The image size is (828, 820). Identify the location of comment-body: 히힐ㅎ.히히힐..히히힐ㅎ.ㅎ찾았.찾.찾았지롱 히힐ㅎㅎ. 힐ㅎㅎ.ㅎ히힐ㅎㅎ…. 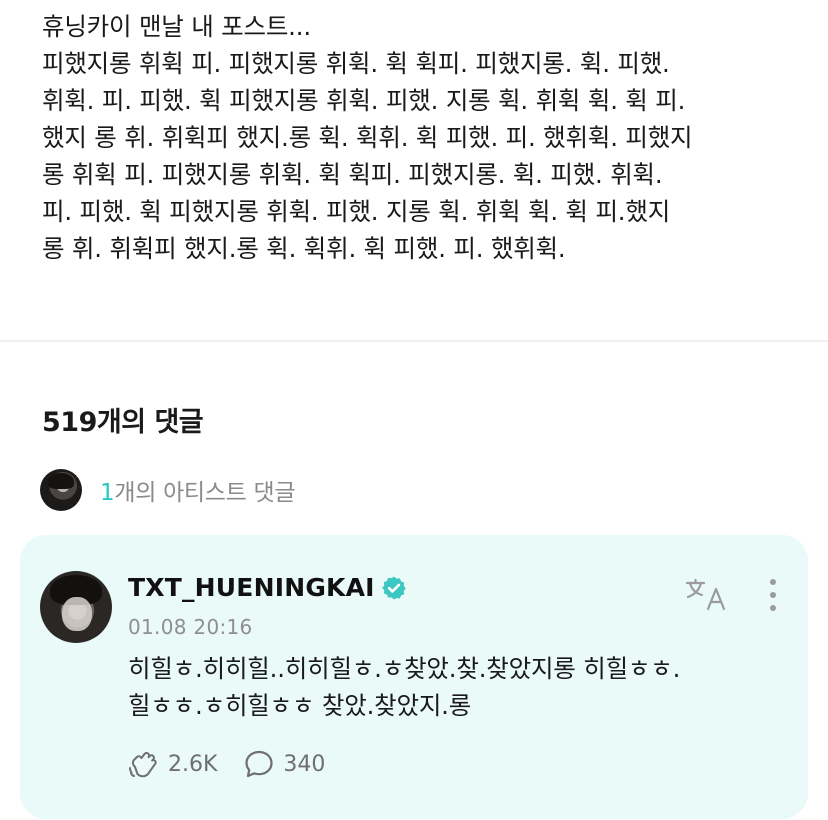
(458, 687).